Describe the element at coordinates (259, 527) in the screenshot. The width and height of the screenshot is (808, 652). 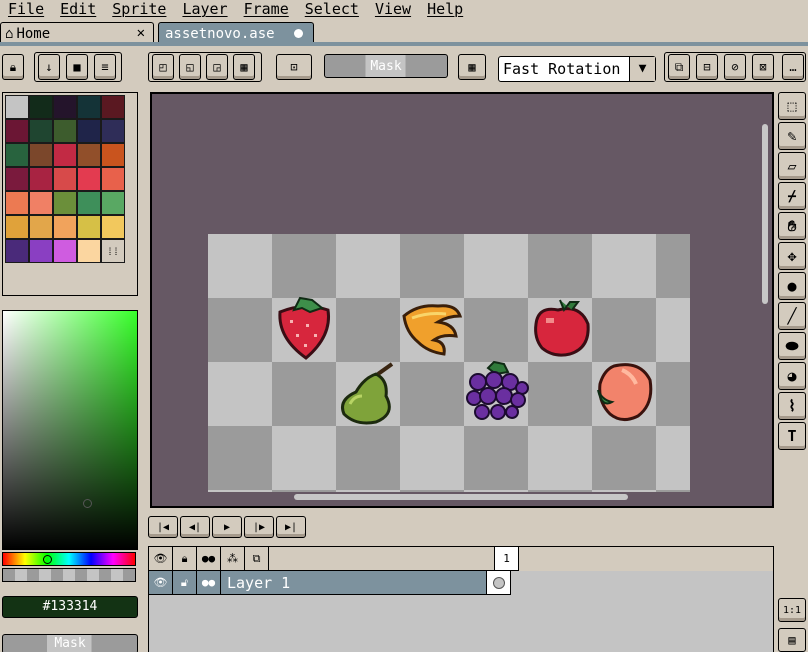
I see `next-frame-icon: |▶` at that location.